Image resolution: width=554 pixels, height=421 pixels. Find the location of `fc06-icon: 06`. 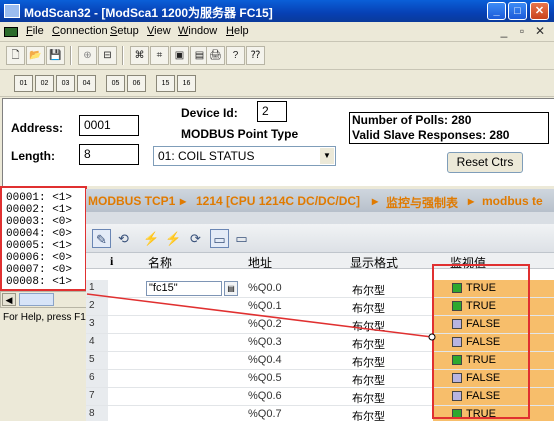

fc06-icon: 06 is located at coordinates (136, 83).